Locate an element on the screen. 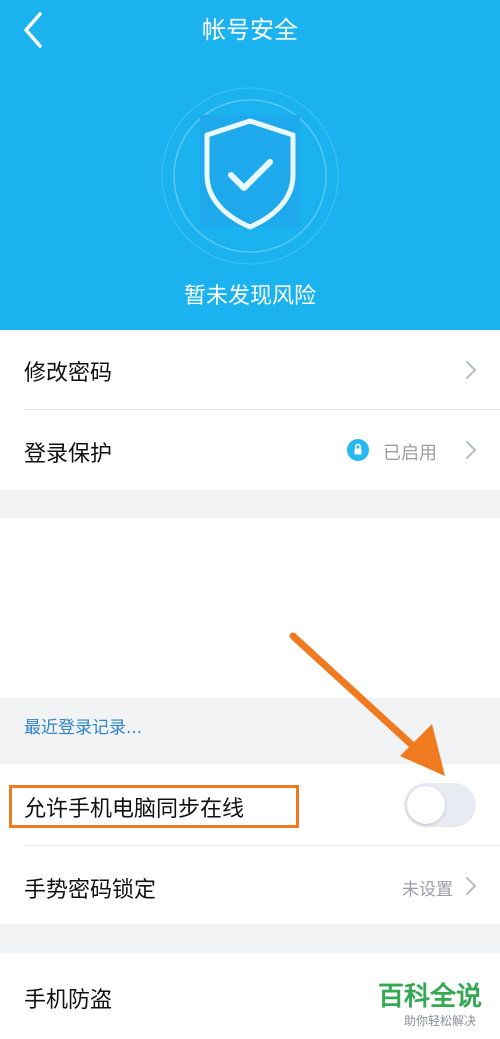  security-status-text: 暂未发现风险 is located at coordinates (249, 296).